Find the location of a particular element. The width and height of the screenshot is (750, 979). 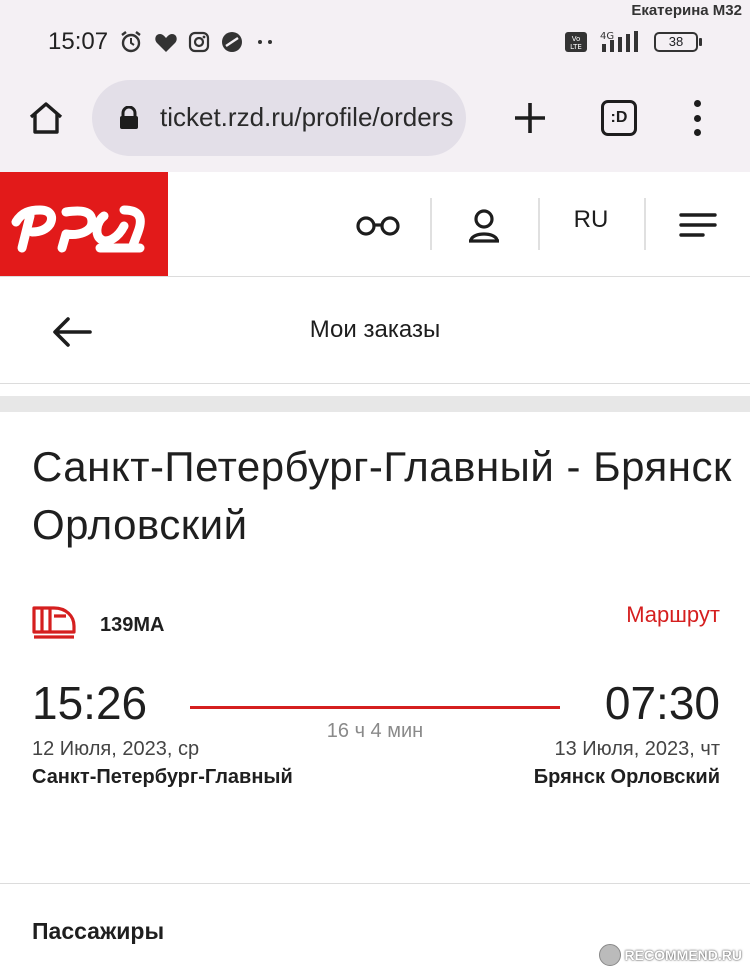

departure-time: 15:26 is located at coordinates (90, 703).